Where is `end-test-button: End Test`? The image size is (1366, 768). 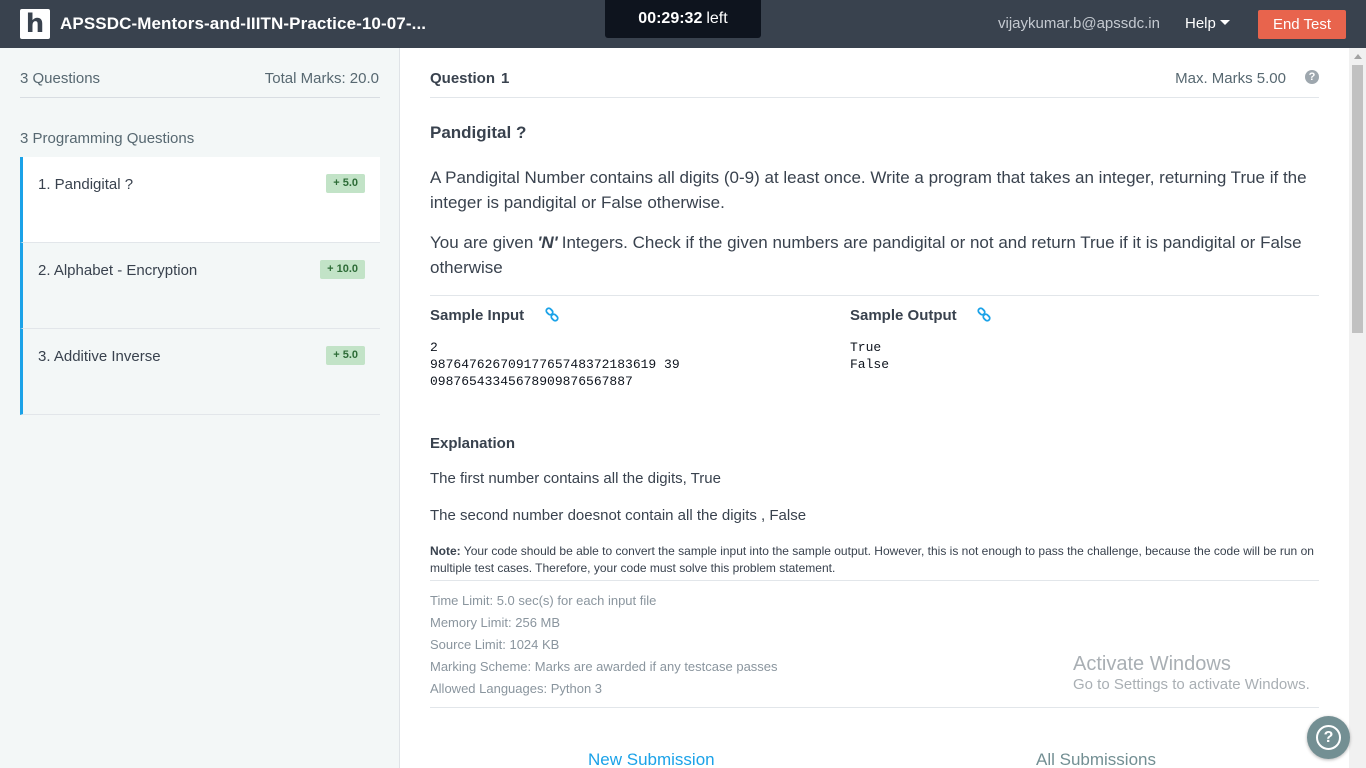
end-test-button: End Test is located at coordinates (1302, 24).